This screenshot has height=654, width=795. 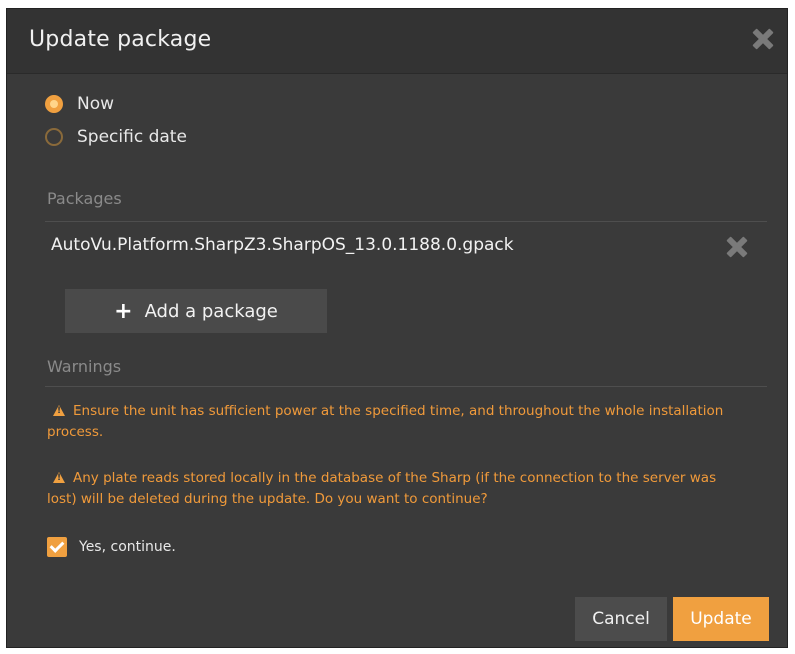 I want to click on confirm-checkbox-row: Yes, continue., so click(x=111, y=547).